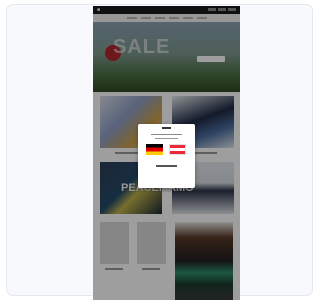 Image resolution: width=320 pixels, height=300 pixels. I want to click on germany-flag-button, so click(154, 149).